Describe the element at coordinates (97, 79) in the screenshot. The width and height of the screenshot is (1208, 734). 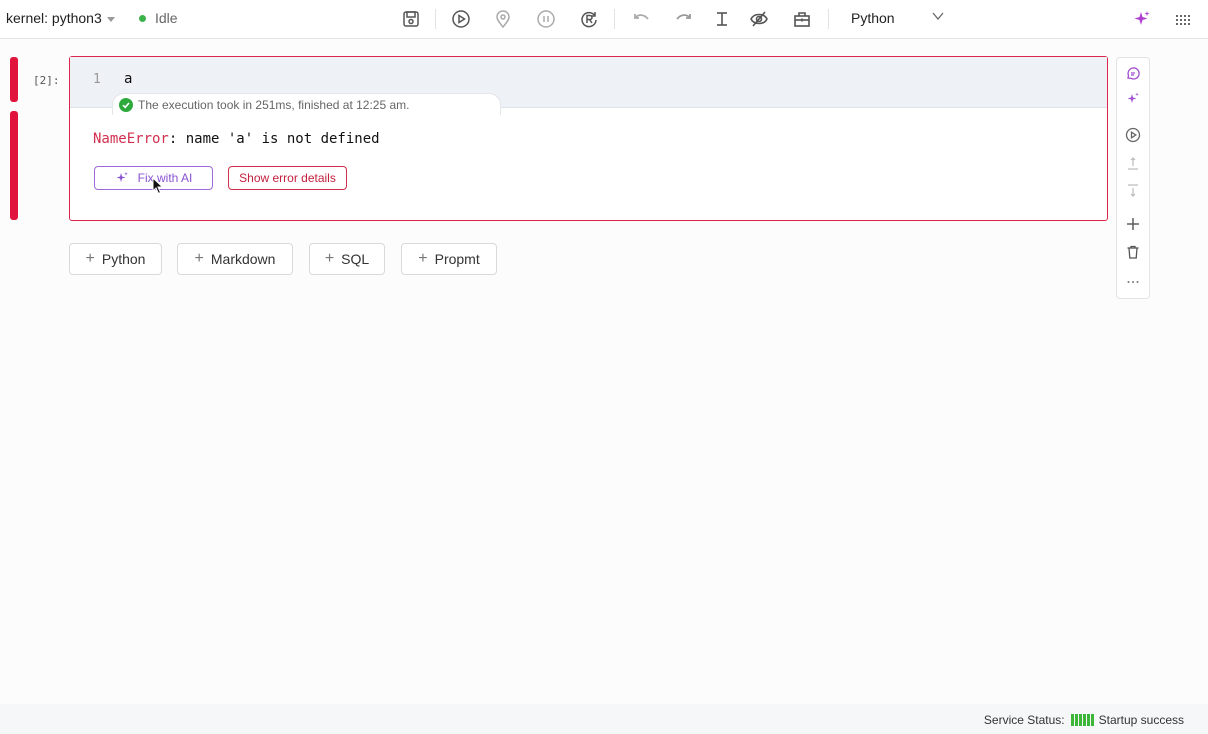
I see `line-number: 1` at that location.